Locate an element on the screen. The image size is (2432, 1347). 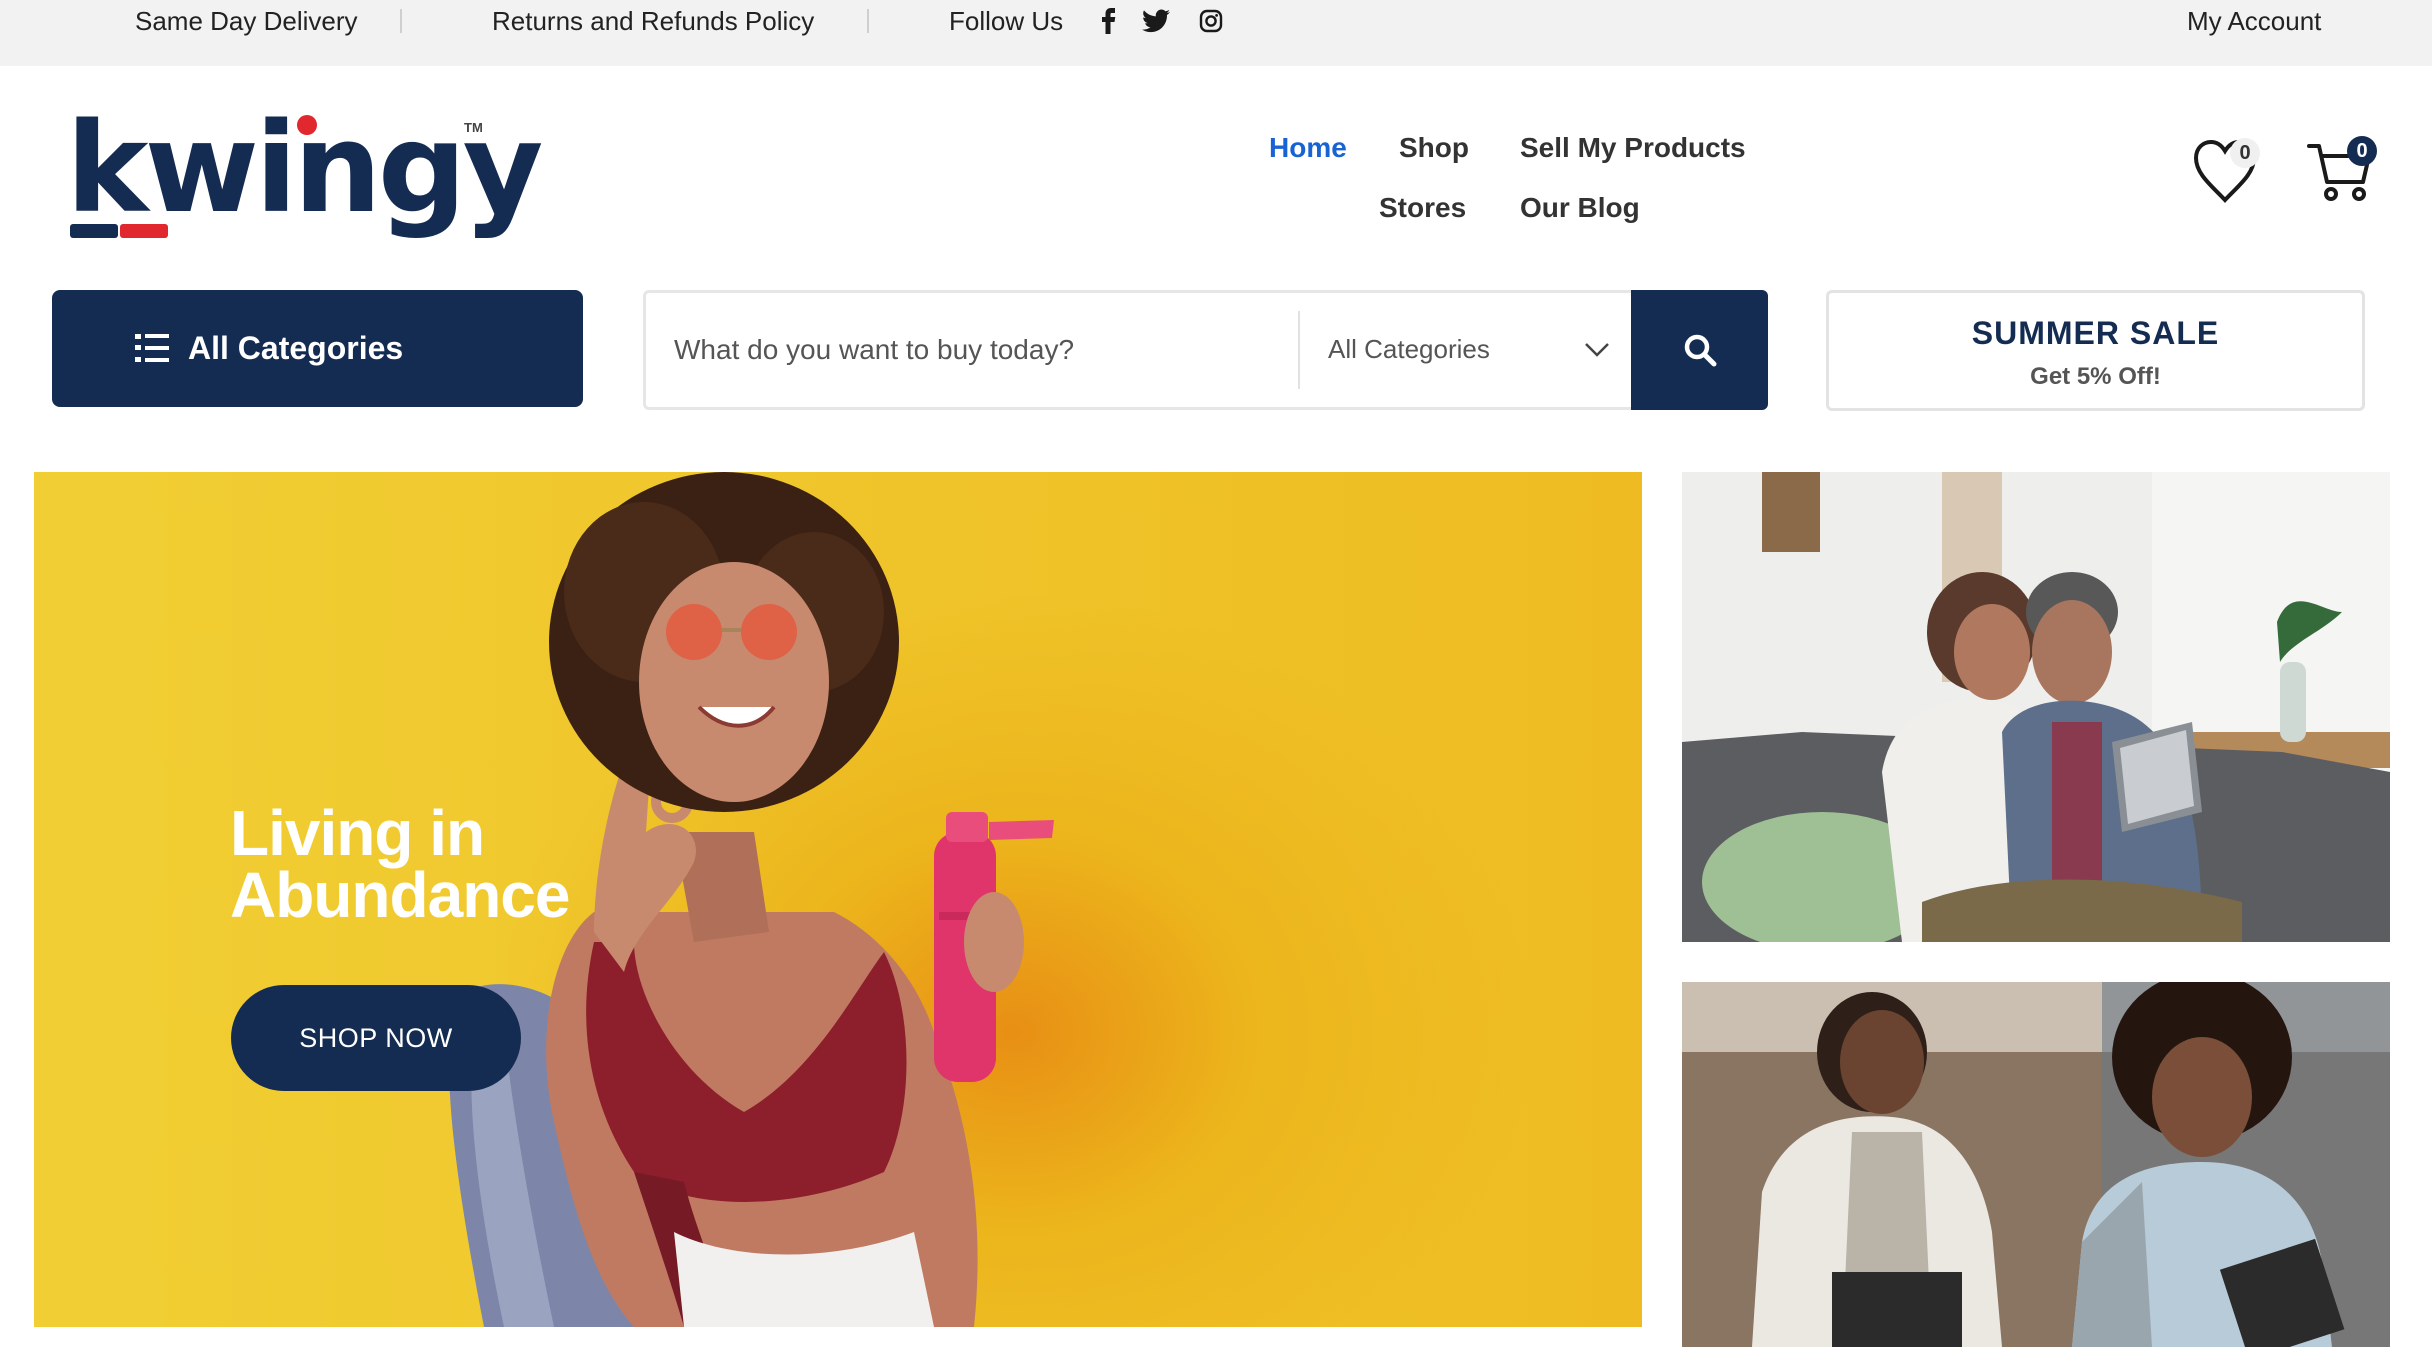
summer-sale-promo: SUMMER SALE Get 5% Off! is located at coordinates (2095, 350).